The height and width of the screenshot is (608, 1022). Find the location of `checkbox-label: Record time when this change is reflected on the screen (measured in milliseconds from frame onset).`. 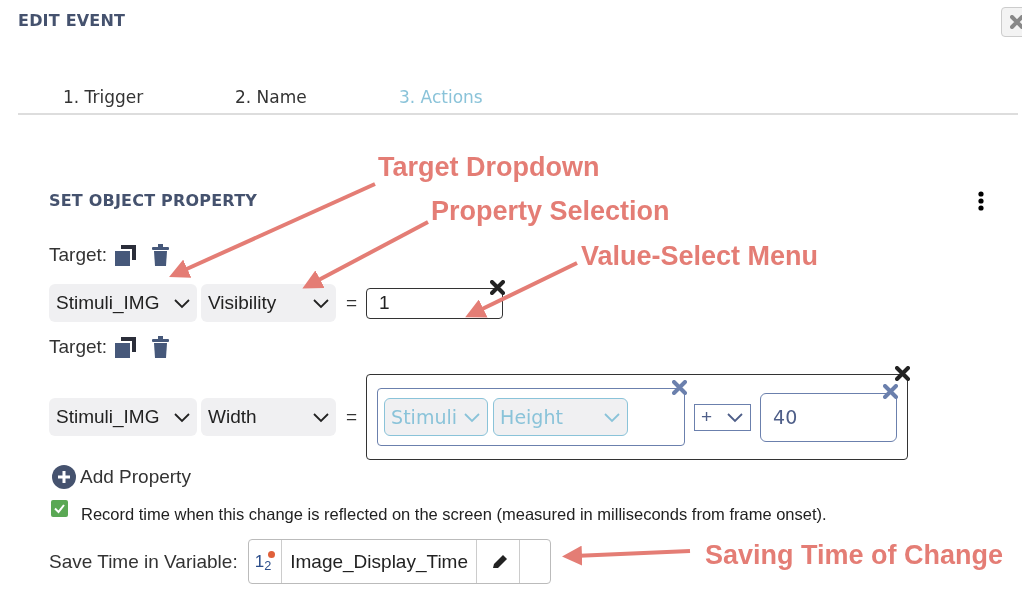

checkbox-label: Record time when this change is reflected on the screen (measured in milliseconds from frame onset). is located at coordinates (454, 514).